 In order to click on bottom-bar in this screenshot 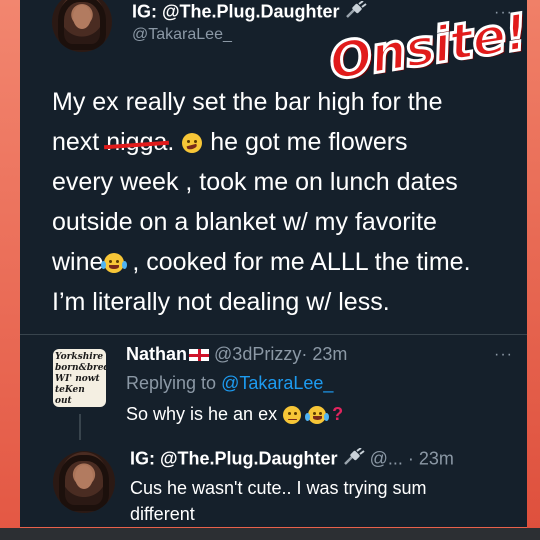, I will do `click(270, 534)`.